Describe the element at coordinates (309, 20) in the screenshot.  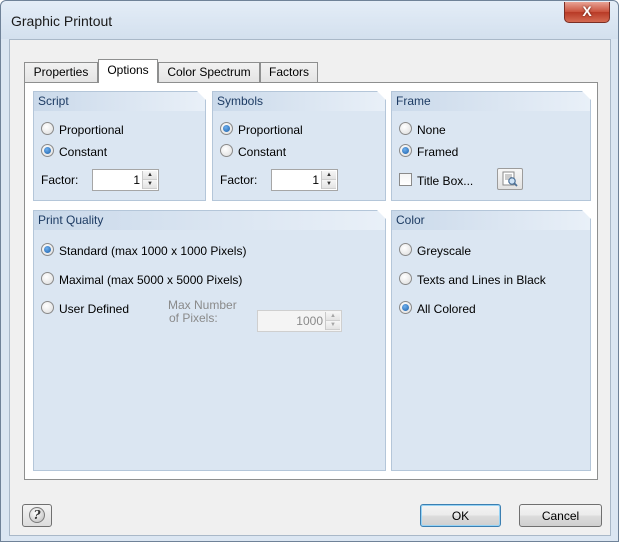
I see `title-bar: Graphic Printout X` at that location.